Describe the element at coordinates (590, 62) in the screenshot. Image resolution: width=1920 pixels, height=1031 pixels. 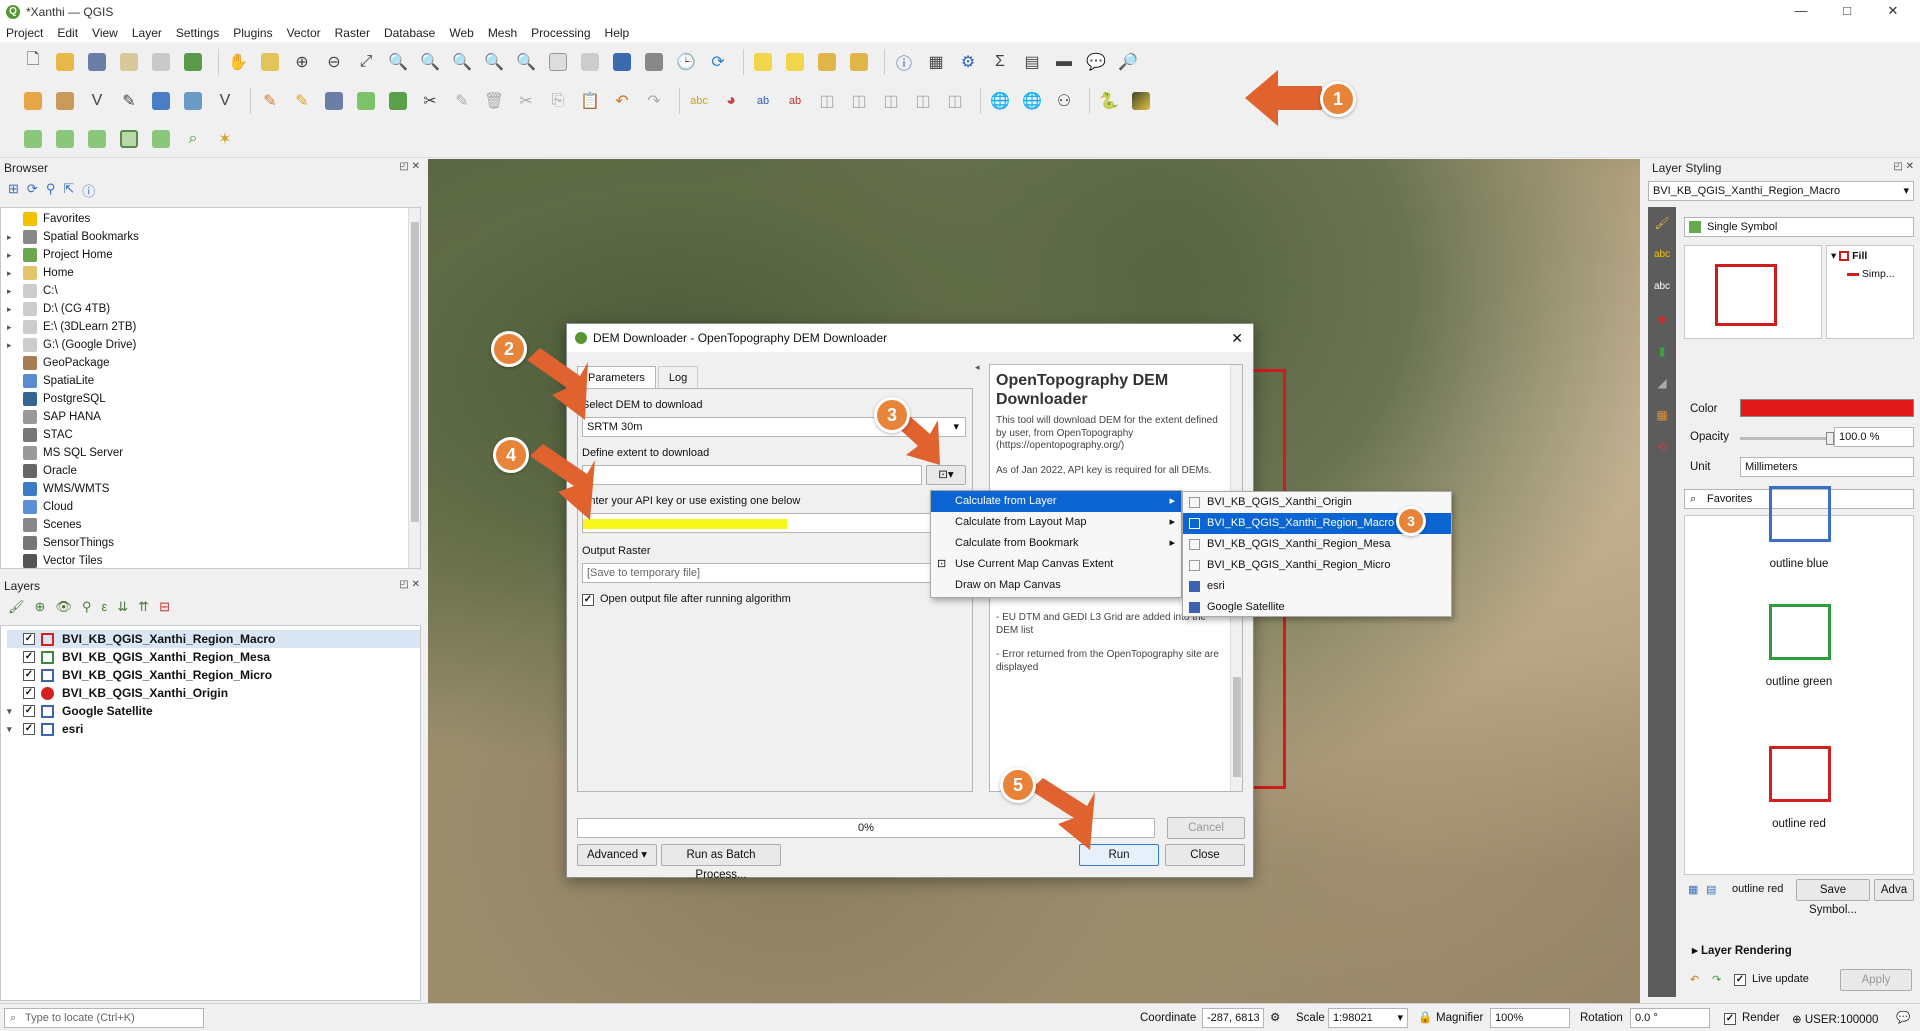
I see `new-3d-view-icon` at that location.